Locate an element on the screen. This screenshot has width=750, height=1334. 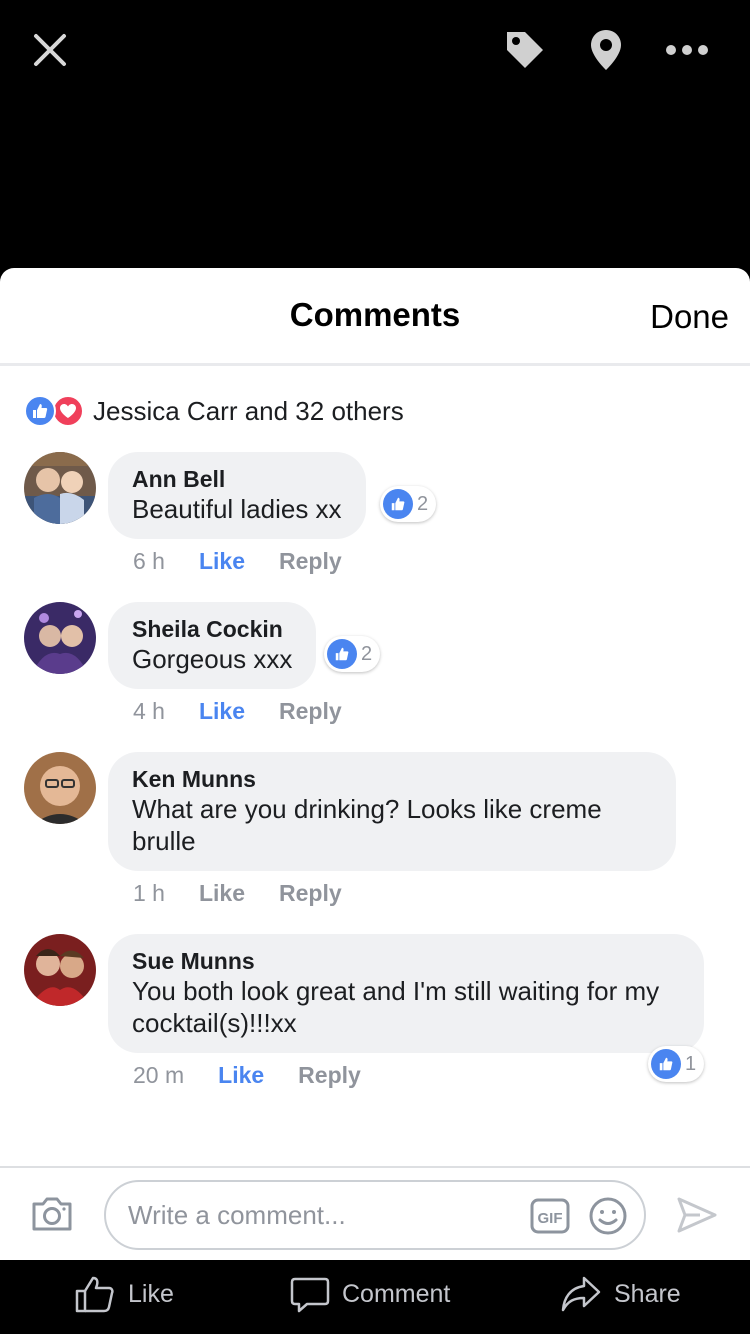
comment-bubble: Sheila Cockin Gorgeous xxx is located at coordinates (212, 645).